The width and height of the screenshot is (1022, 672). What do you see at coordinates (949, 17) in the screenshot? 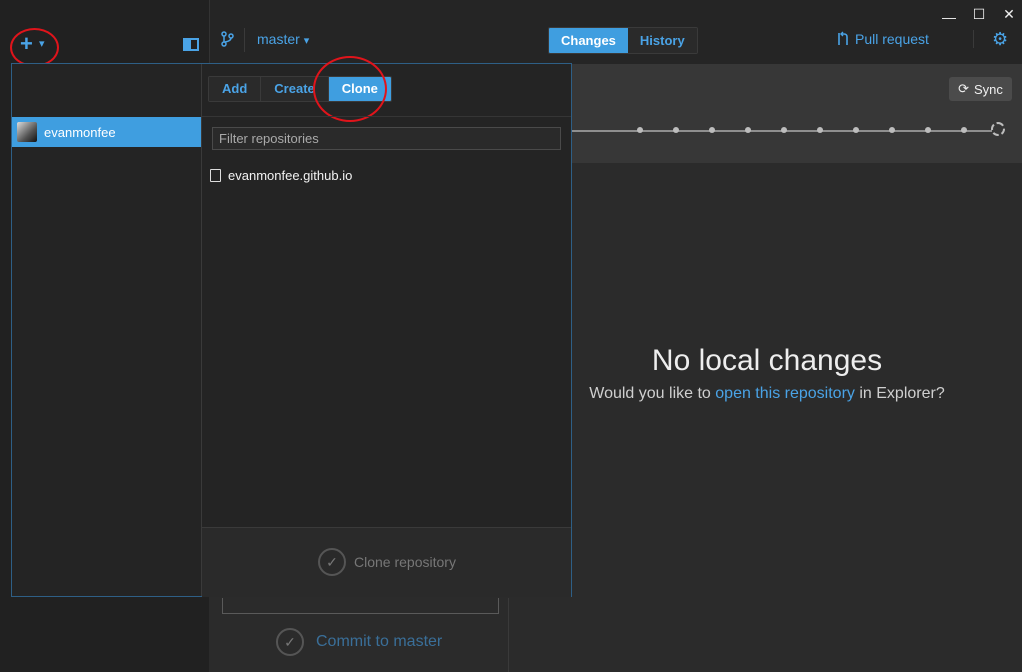
I see `minimize-button: —` at bounding box center [949, 17].